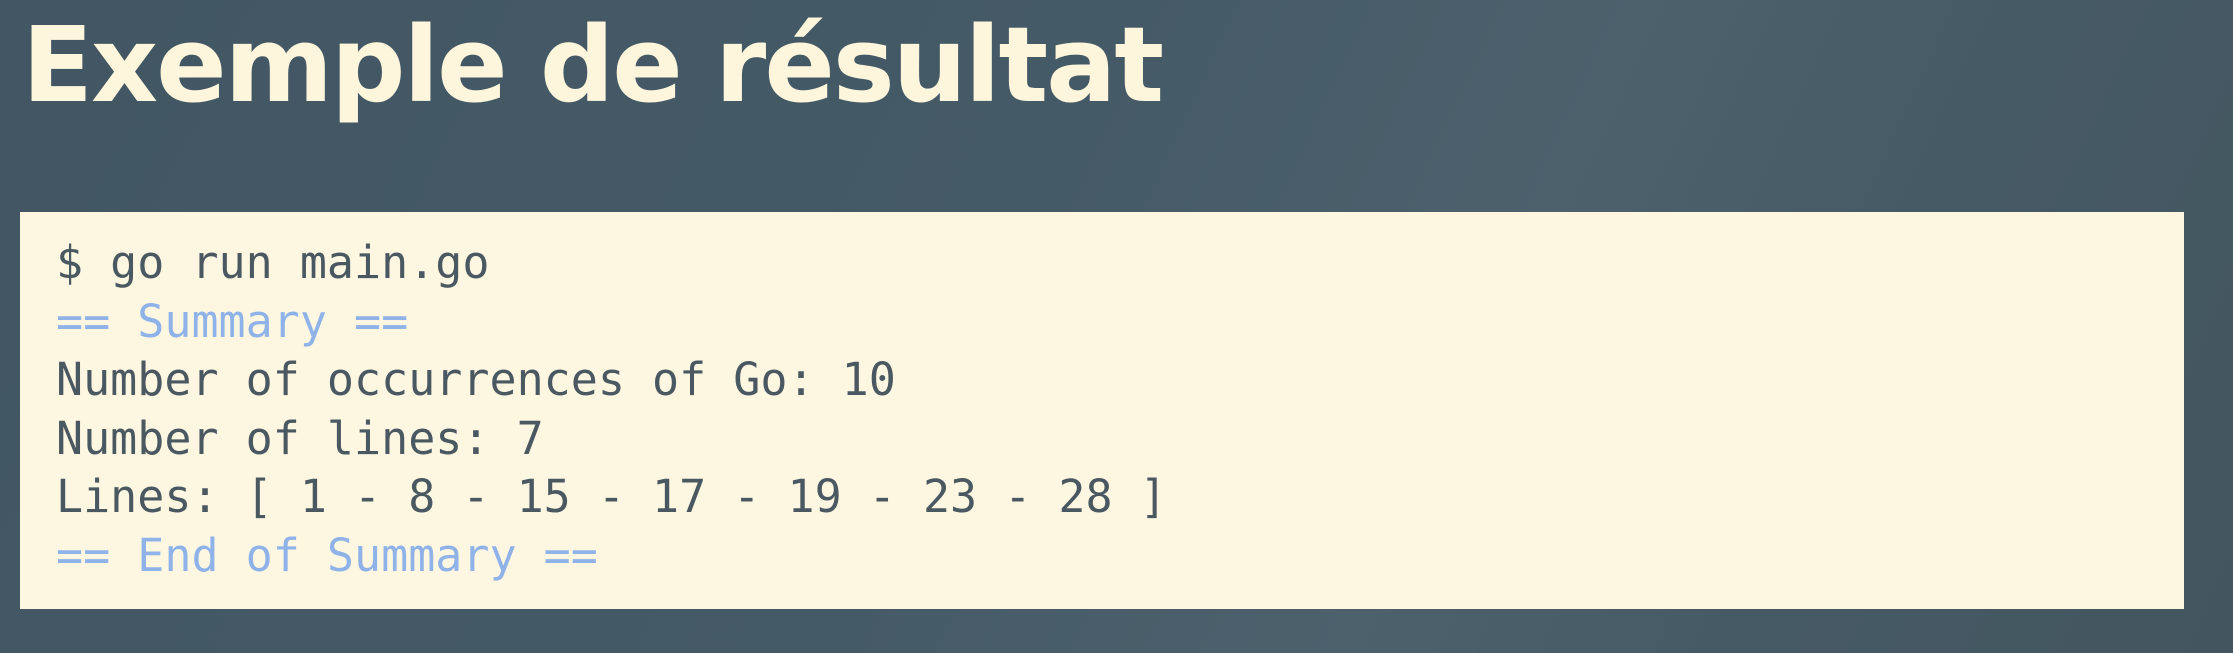 The height and width of the screenshot is (653, 2233). I want to click on summary-header-line: == Summary ==, so click(232, 321).